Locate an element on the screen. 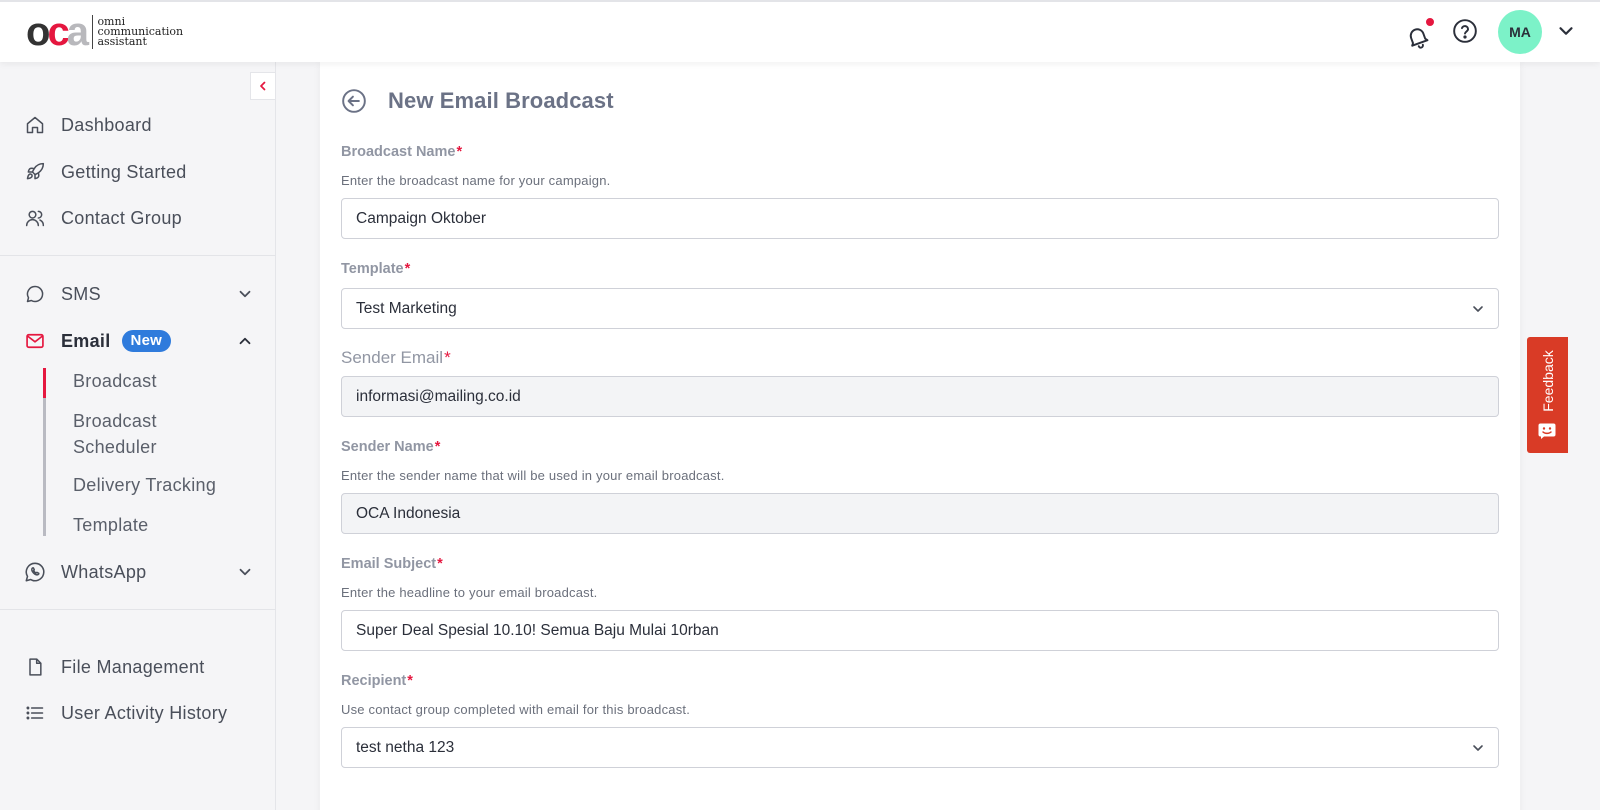 The height and width of the screenshot is (810, 1600). avatar-initials: MA is located at coordinates (1520, 32).